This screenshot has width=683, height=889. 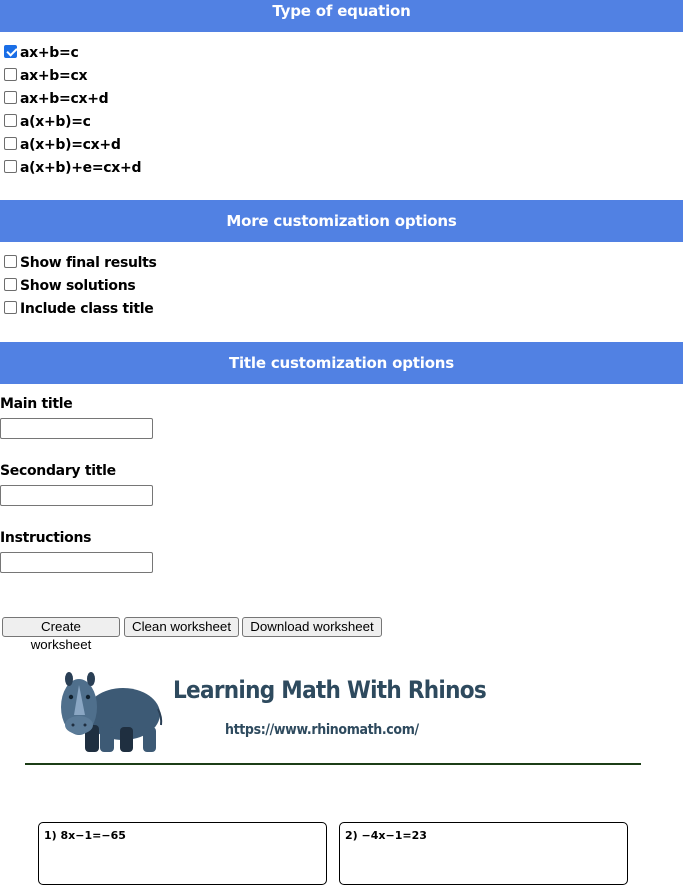 What do you see at coordinates (54, 76) in the screenshot?
I see `option-label: ax+b=cx` at bounding box center [54, 76].